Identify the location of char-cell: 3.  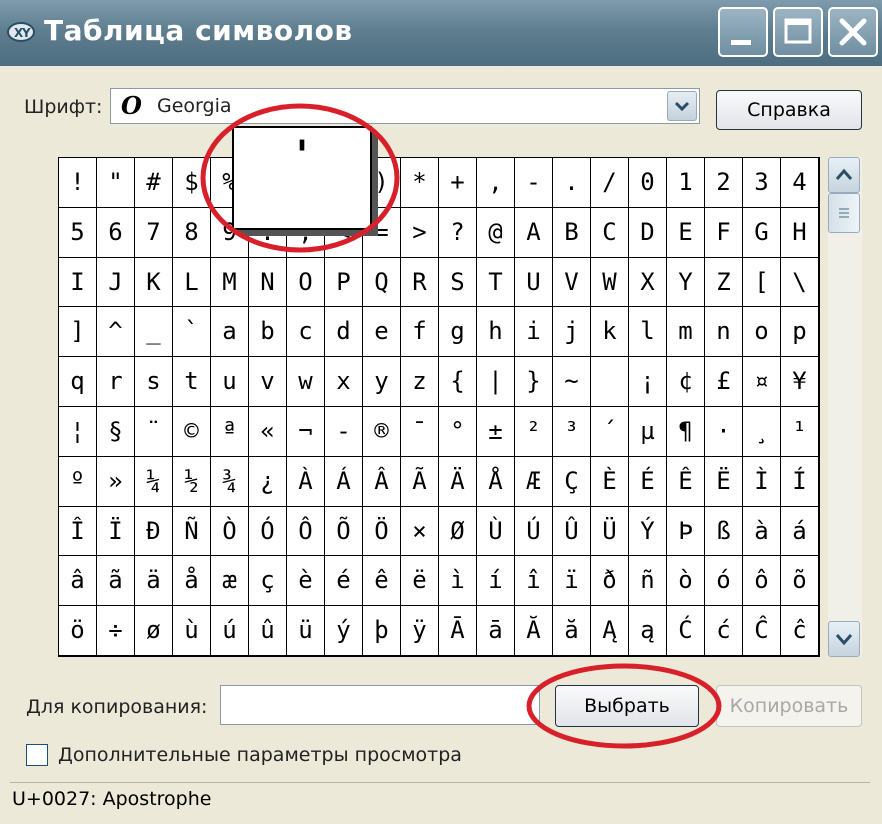
(762, 183).